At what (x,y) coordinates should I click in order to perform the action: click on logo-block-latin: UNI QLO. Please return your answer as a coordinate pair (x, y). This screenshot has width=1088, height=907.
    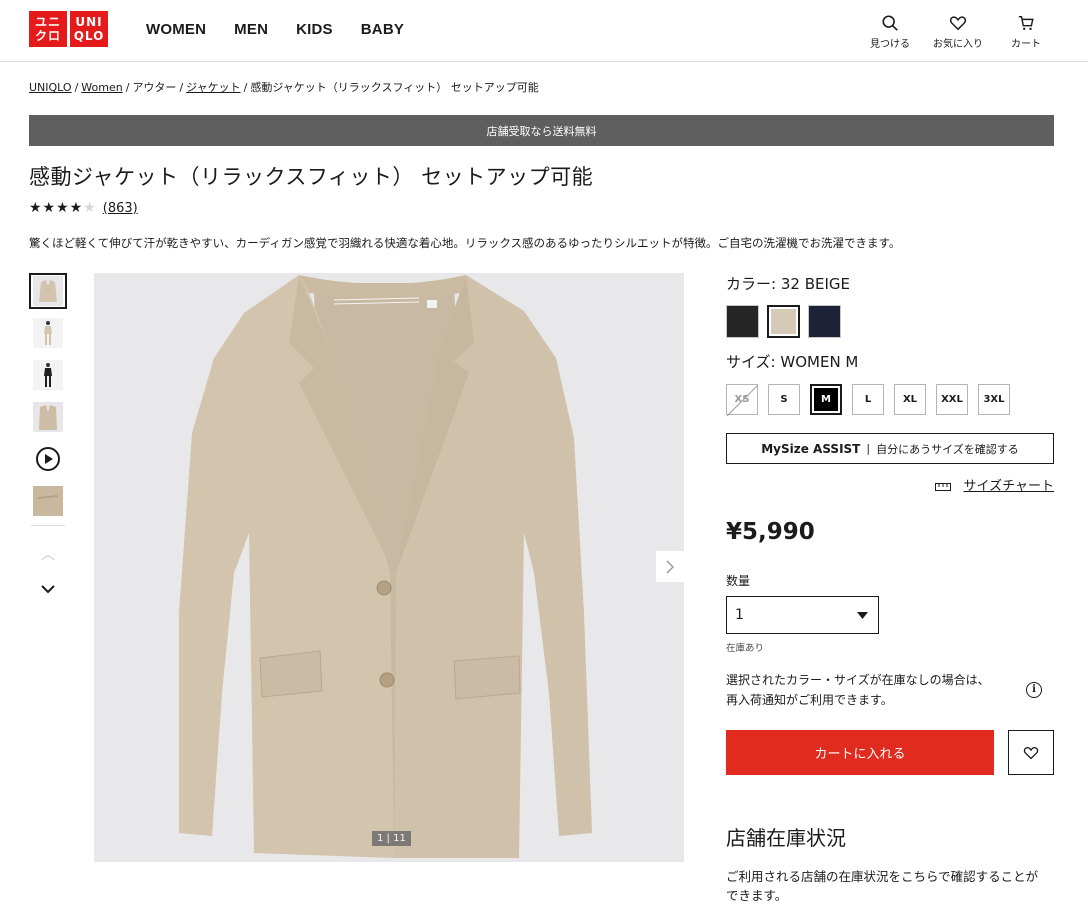
    Looking at the image, I should click on (89, 29).